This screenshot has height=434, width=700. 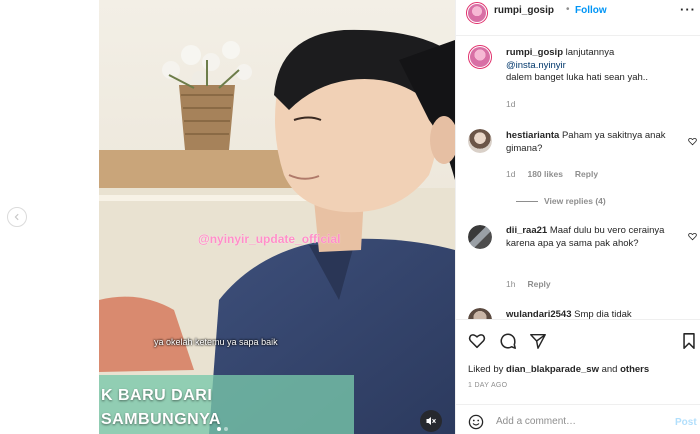 What do you see at coordinates (578, 18) in the screenshot?
I see `post-header: rumpi_gosip • Follow ···` at bounding box center [578, 18].